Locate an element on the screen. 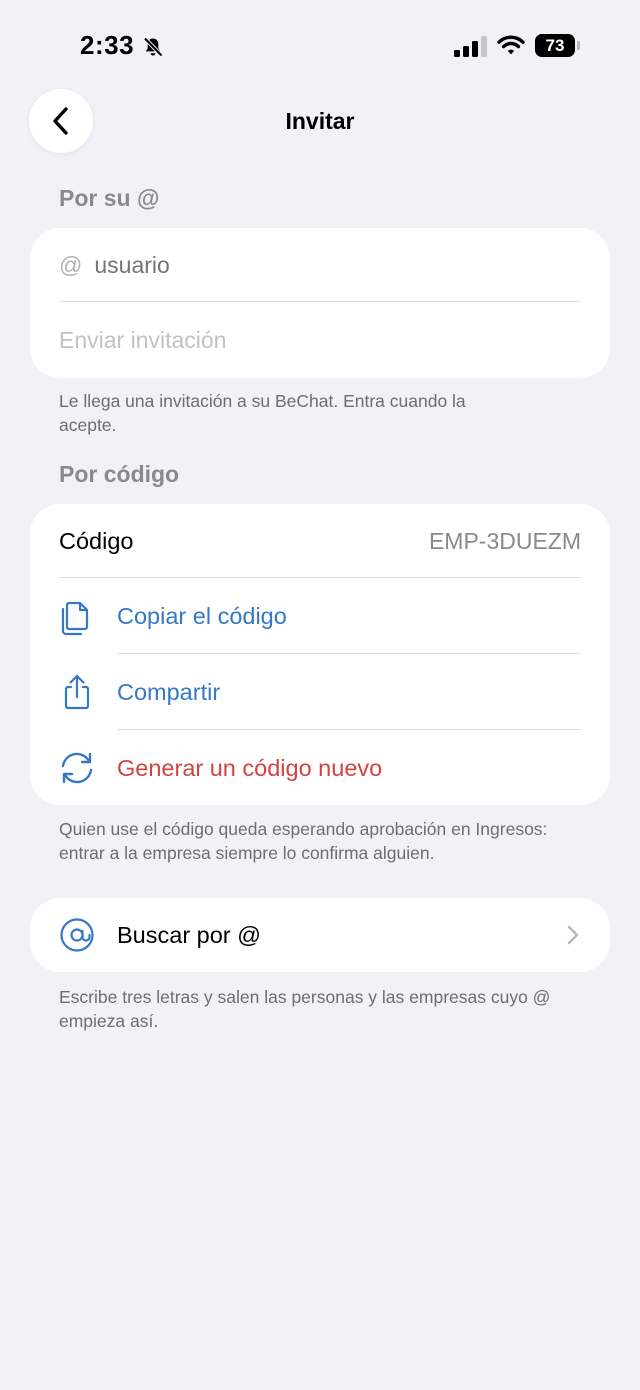 Image resolution: width=640 pixels, height=1390 pixels. username-row: @ is located at coordinates (320, 265).